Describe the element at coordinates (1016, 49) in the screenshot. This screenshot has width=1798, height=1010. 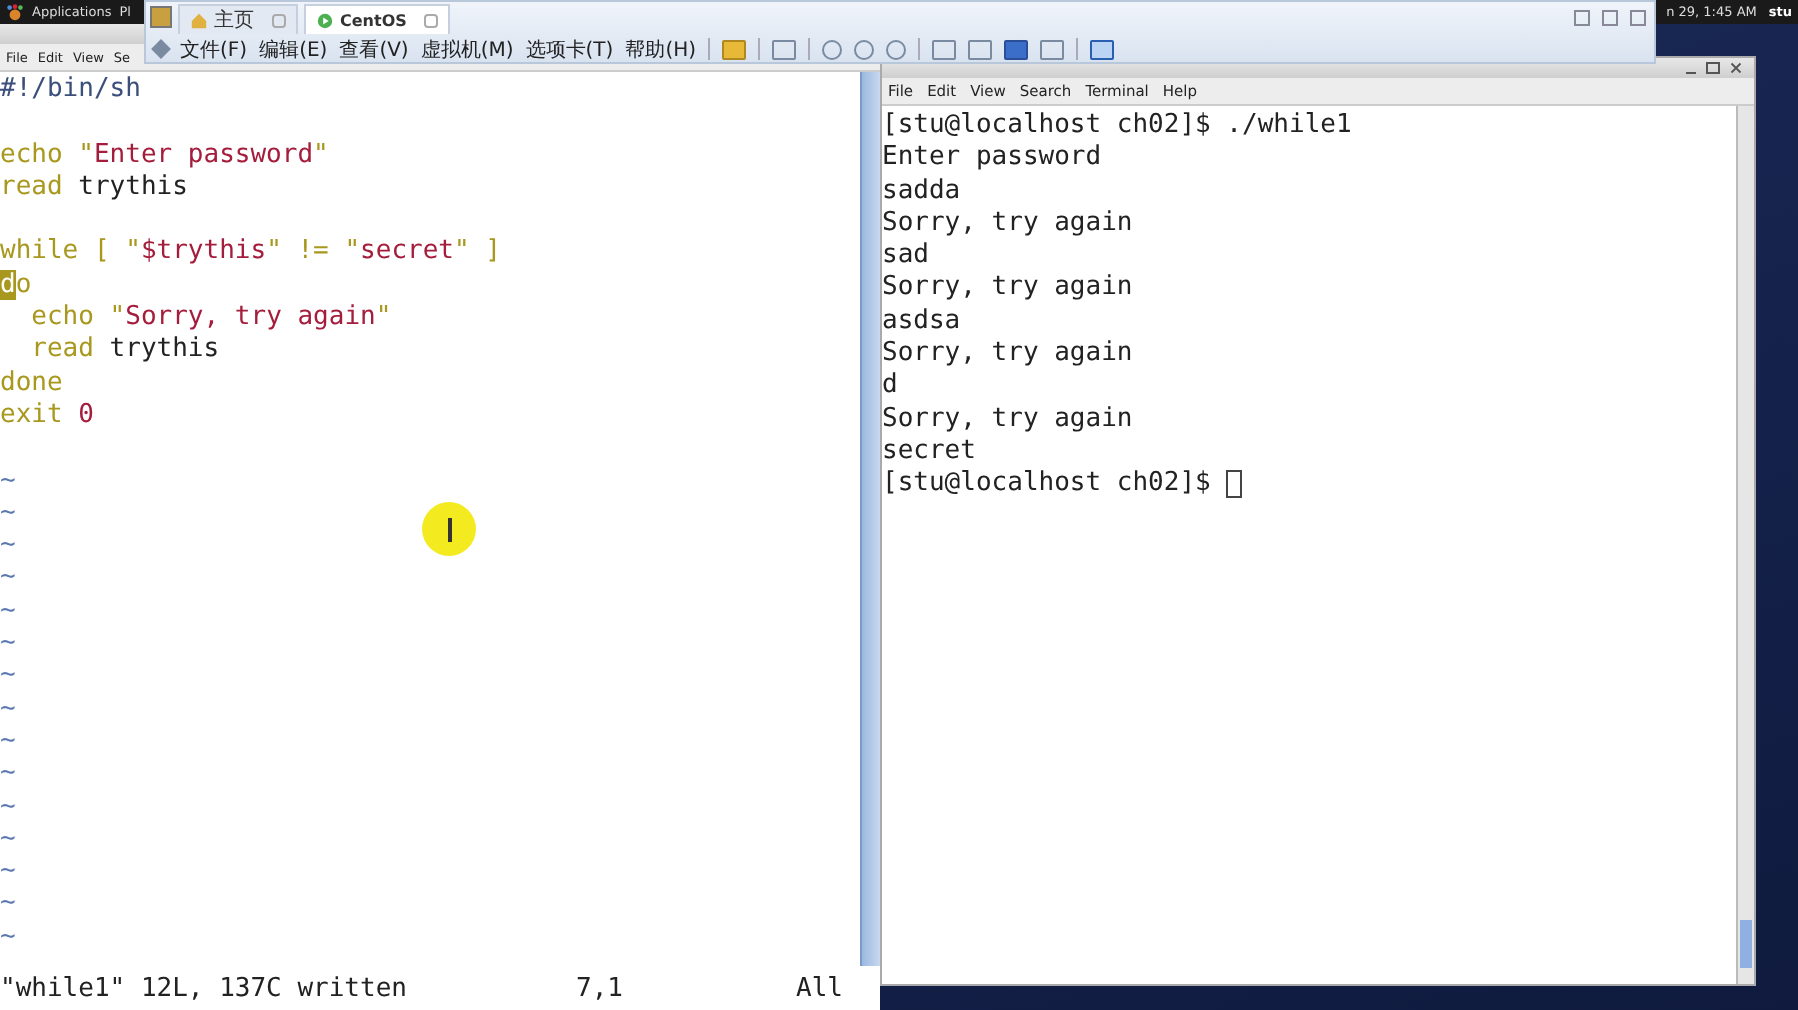
I see `fullscreen-icon` at that location.